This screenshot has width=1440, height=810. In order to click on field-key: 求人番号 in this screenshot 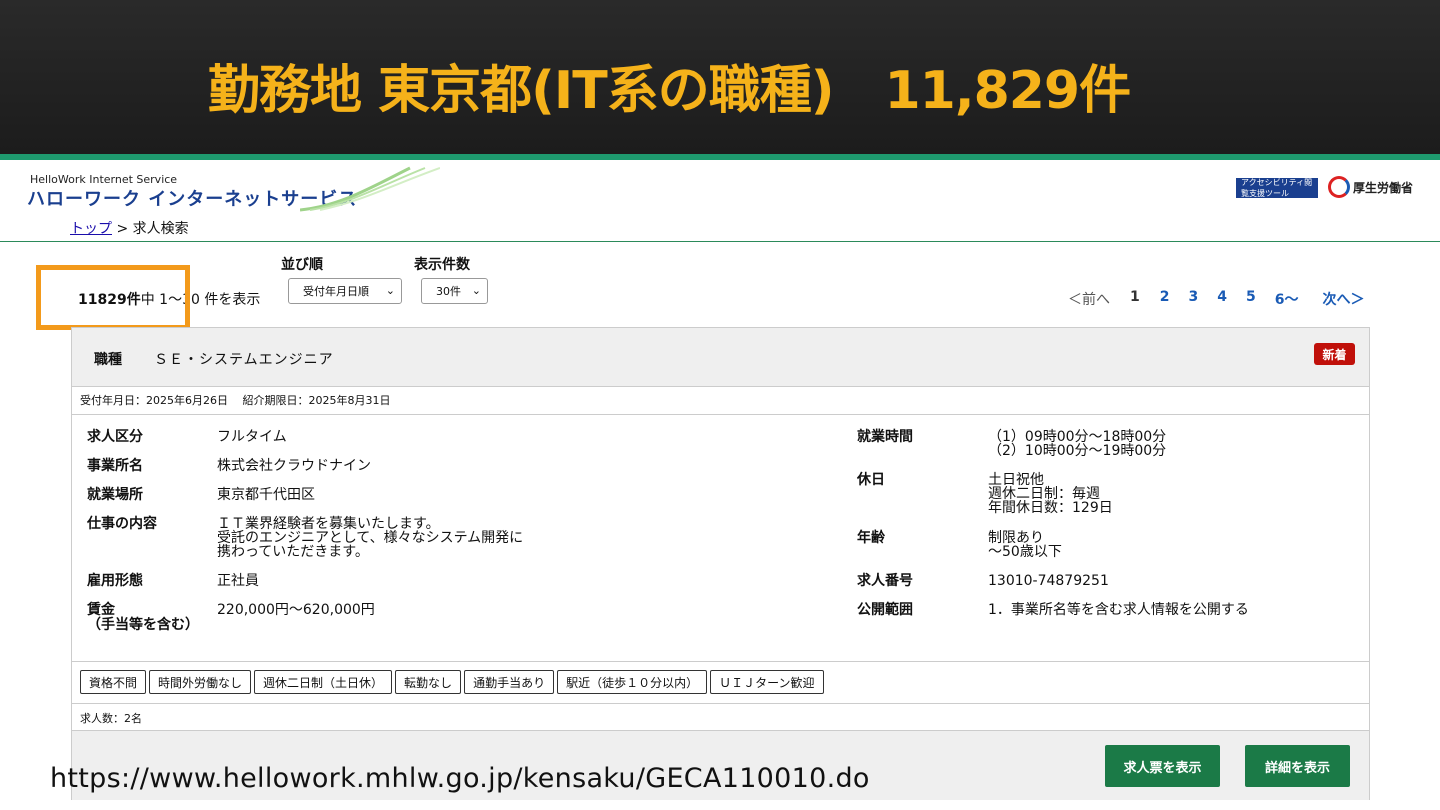, I will do `click(885, 581)`.